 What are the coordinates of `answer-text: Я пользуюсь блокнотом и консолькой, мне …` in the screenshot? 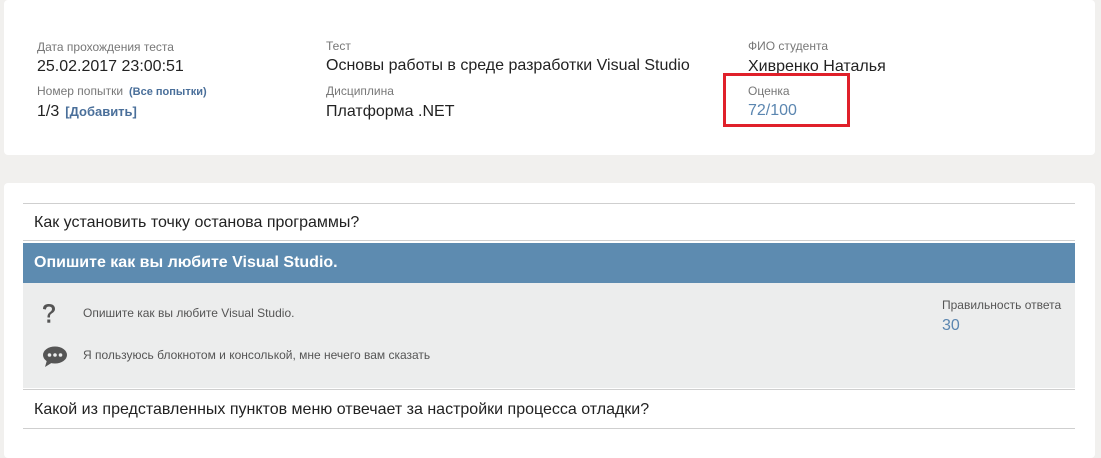 It's located at (257, 355).